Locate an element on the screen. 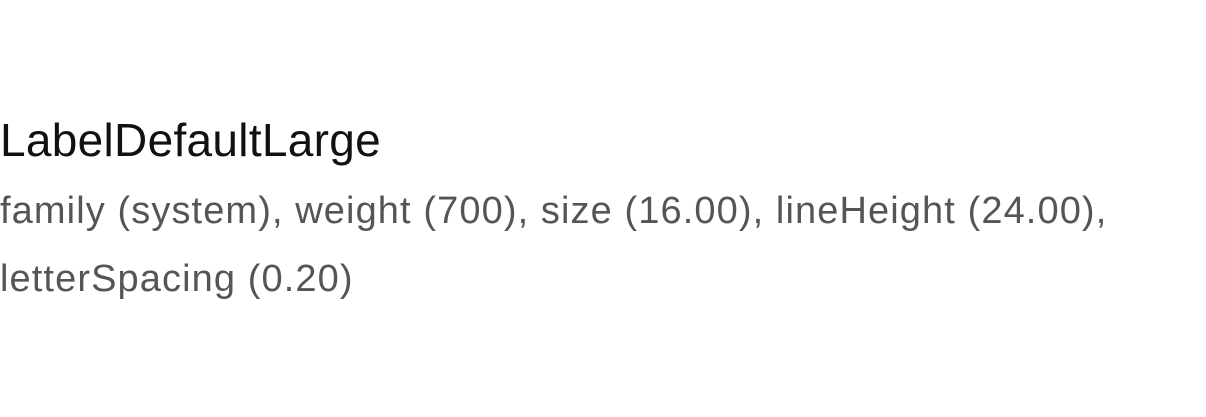  token-name: LabelDefaultLarge is located at coordinates (191, 140).